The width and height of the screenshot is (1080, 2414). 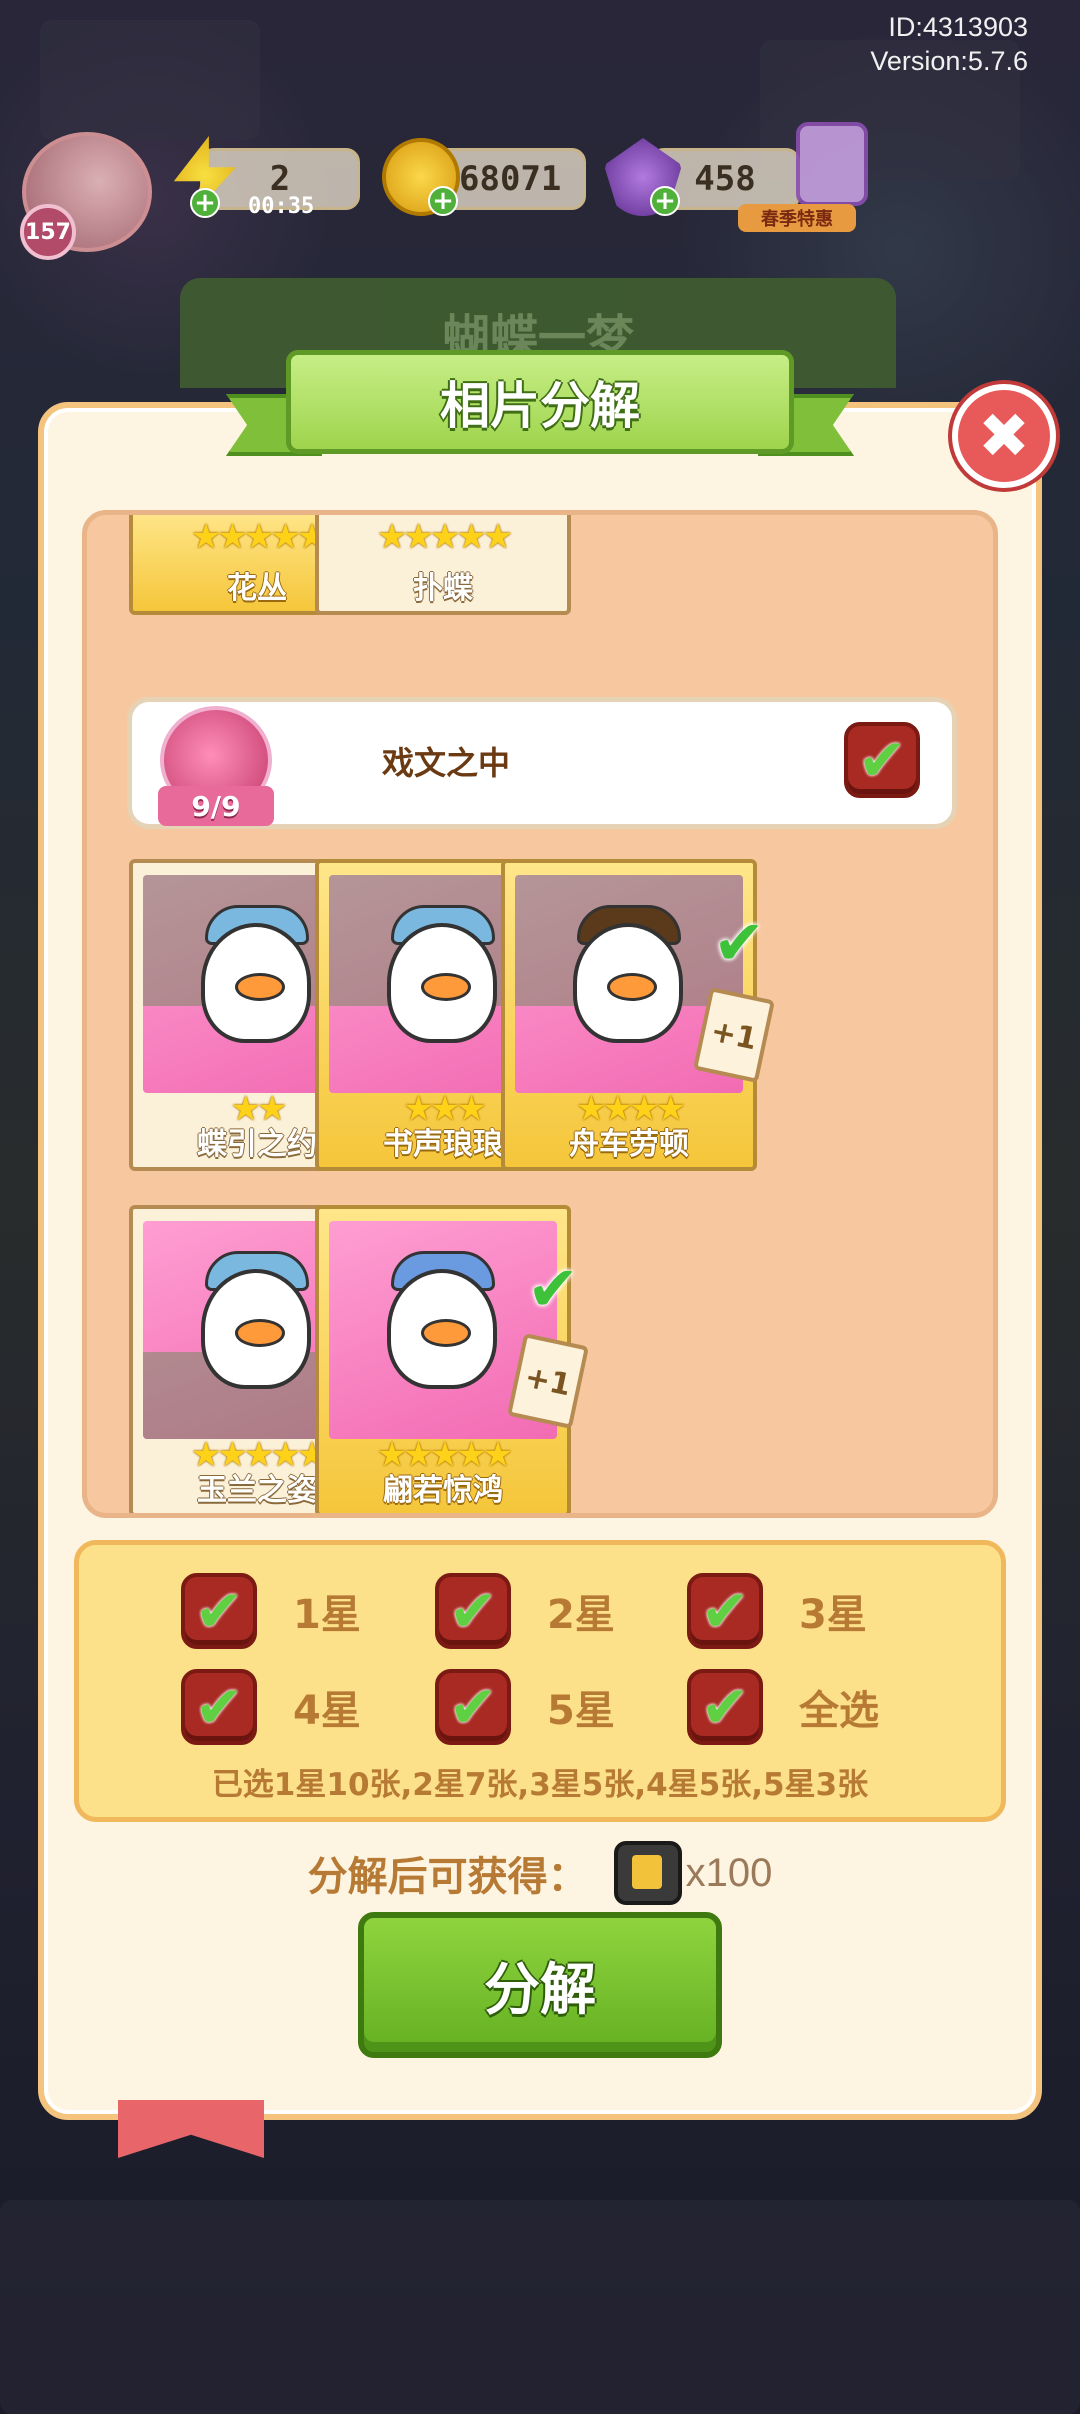 I want to click on filter-label: 2星, so click(x=581, y=1615).